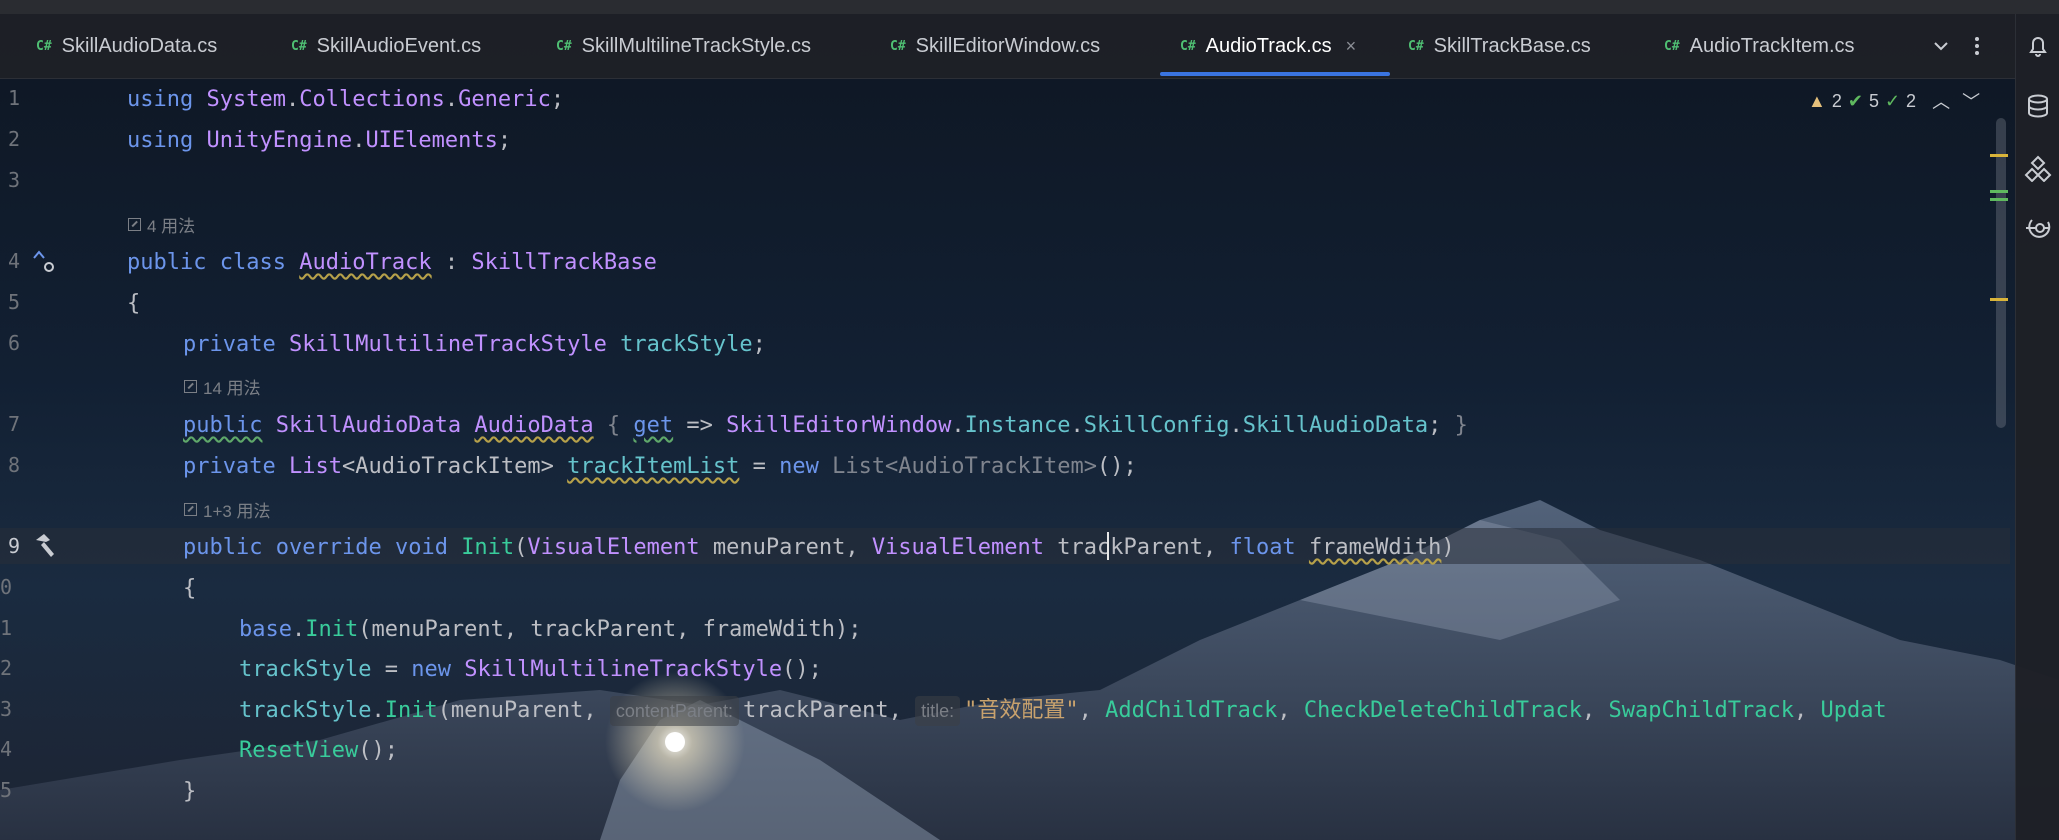  What do you see at coordinates (299, 750) in the screenshot?
I see `method-call: ResetView` at bounding box center [299, 750].